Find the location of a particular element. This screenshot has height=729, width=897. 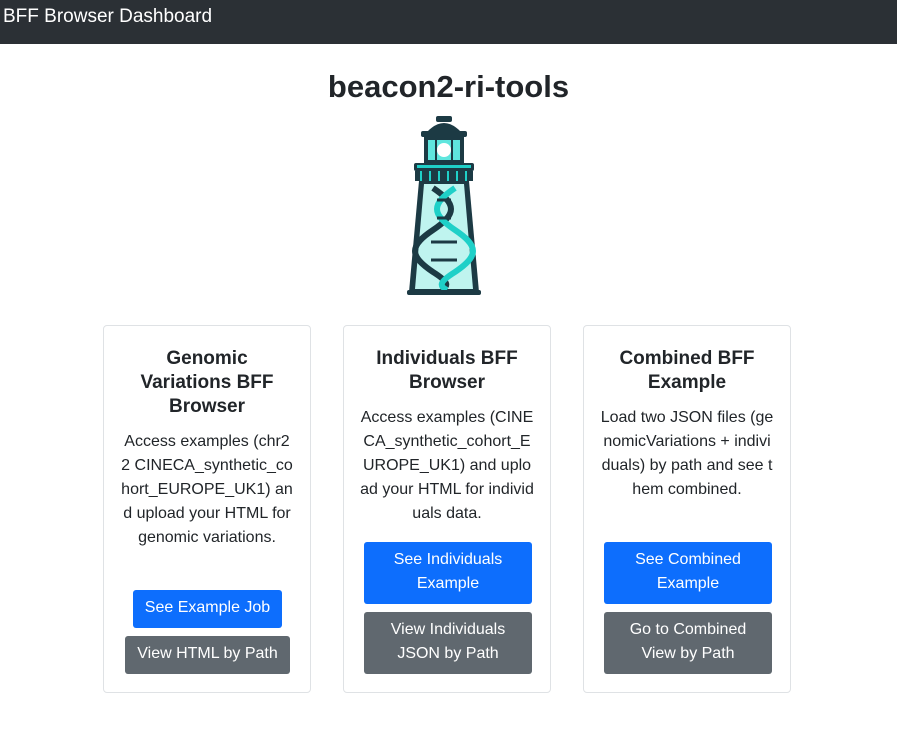

see-combined-example-button: See Combined Example is located at coordinates (688, 573).